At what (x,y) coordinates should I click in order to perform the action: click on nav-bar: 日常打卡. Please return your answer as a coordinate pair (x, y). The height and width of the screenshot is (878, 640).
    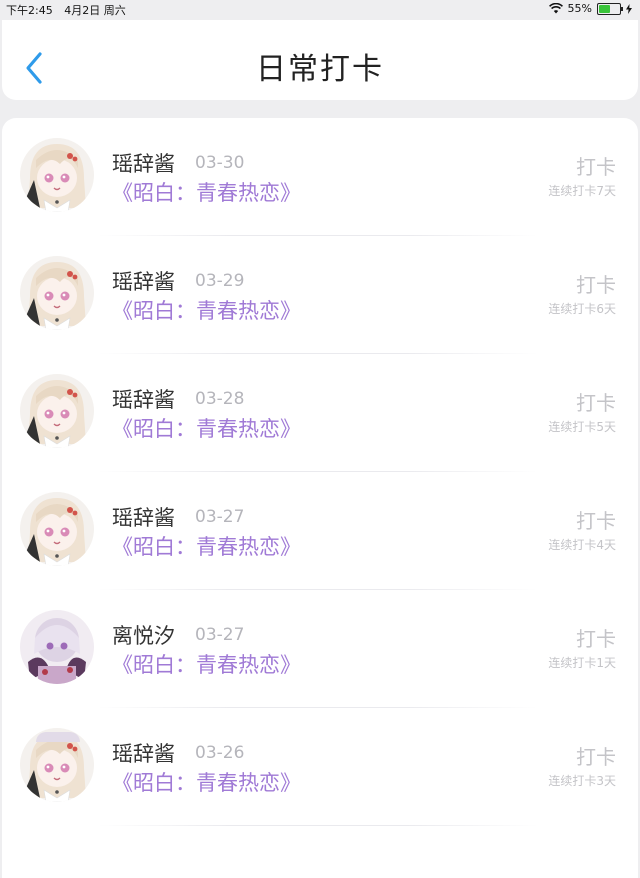
    Looking at the image, I should click on (320, 60).